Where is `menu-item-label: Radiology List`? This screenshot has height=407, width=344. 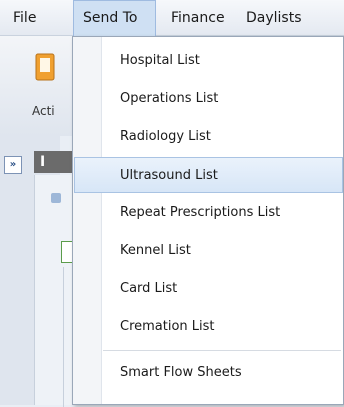
menu-item-label: Radiology List is located at coordinates (165, 136).